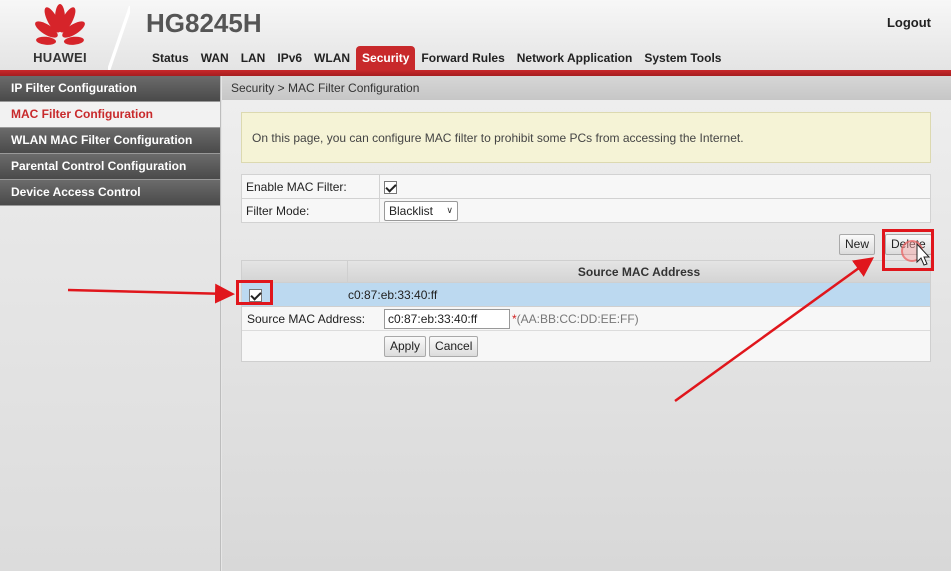 This screenshot has width=951, height=571. I want to click on sidebar-item-parental-control: Parental Control Configuration, so click(110, 167).